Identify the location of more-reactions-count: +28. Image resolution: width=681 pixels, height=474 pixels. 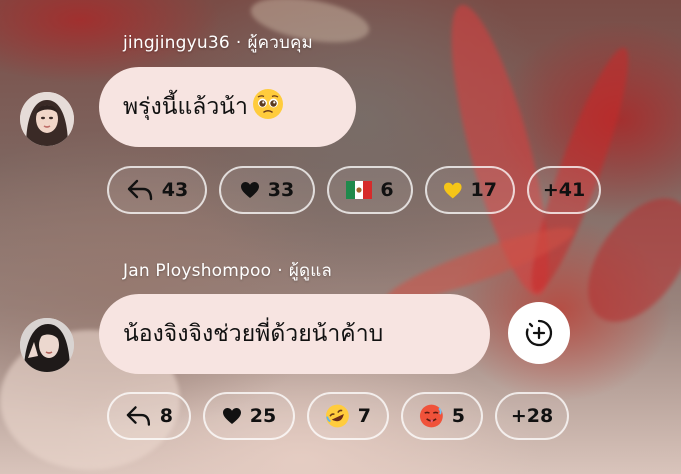
(532, 415).